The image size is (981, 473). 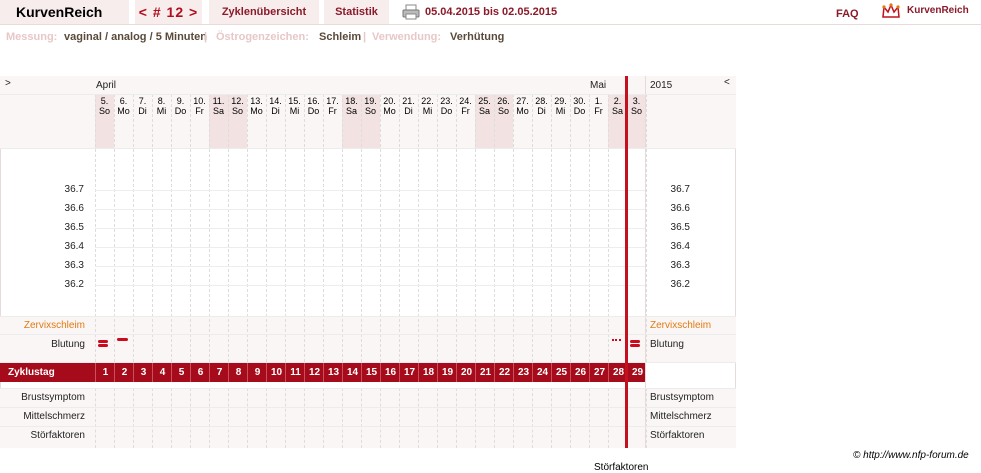 What do you see at coordinates (8, 83) in the screenshot?
I see `scroll-left-arrow: >` at bounding box center [8, 83].